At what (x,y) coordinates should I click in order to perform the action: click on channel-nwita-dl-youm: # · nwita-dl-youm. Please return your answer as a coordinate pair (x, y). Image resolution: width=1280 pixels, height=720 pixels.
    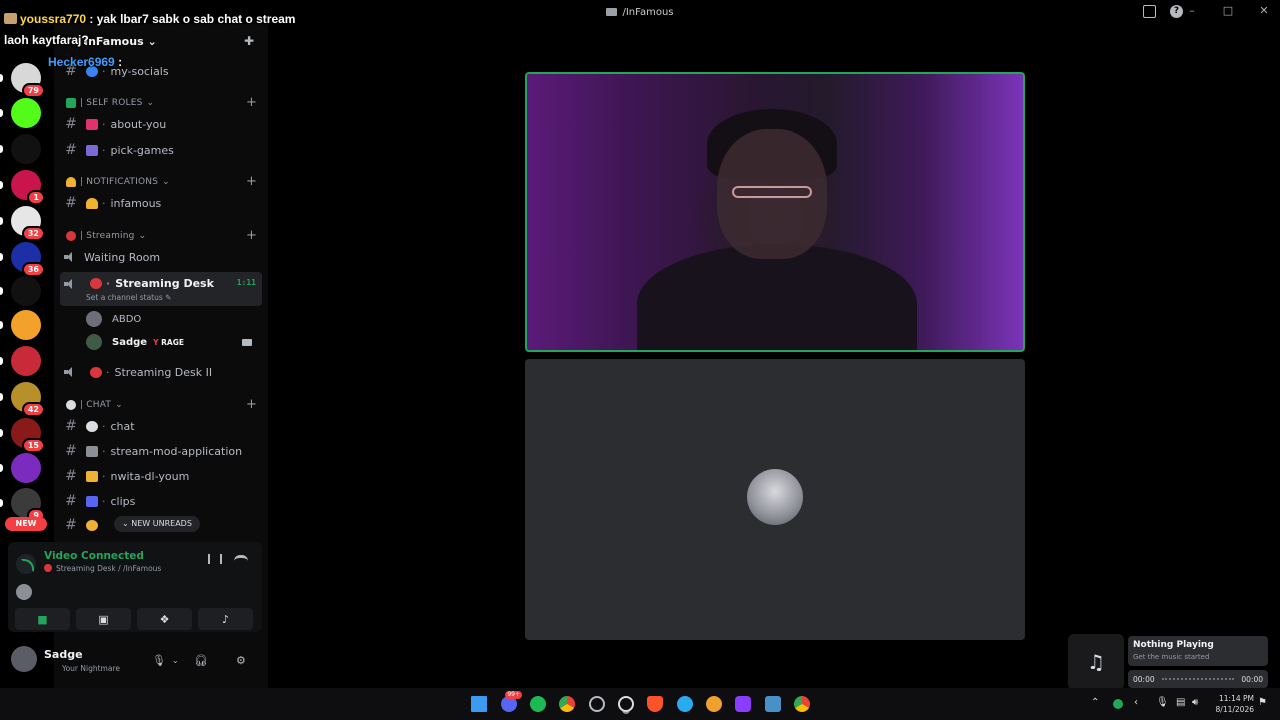
    Looking at the image, I should click on (161, 476).